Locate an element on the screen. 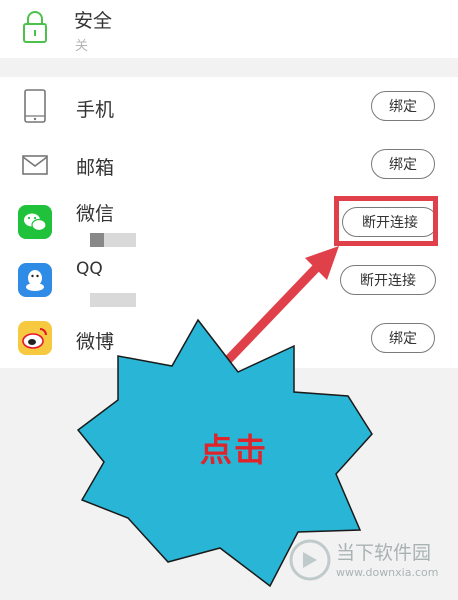 The height and width of the screenshot is (600, 458). watermark: 当下软件园 www.downxia.com is located at coordinates (370, 560).